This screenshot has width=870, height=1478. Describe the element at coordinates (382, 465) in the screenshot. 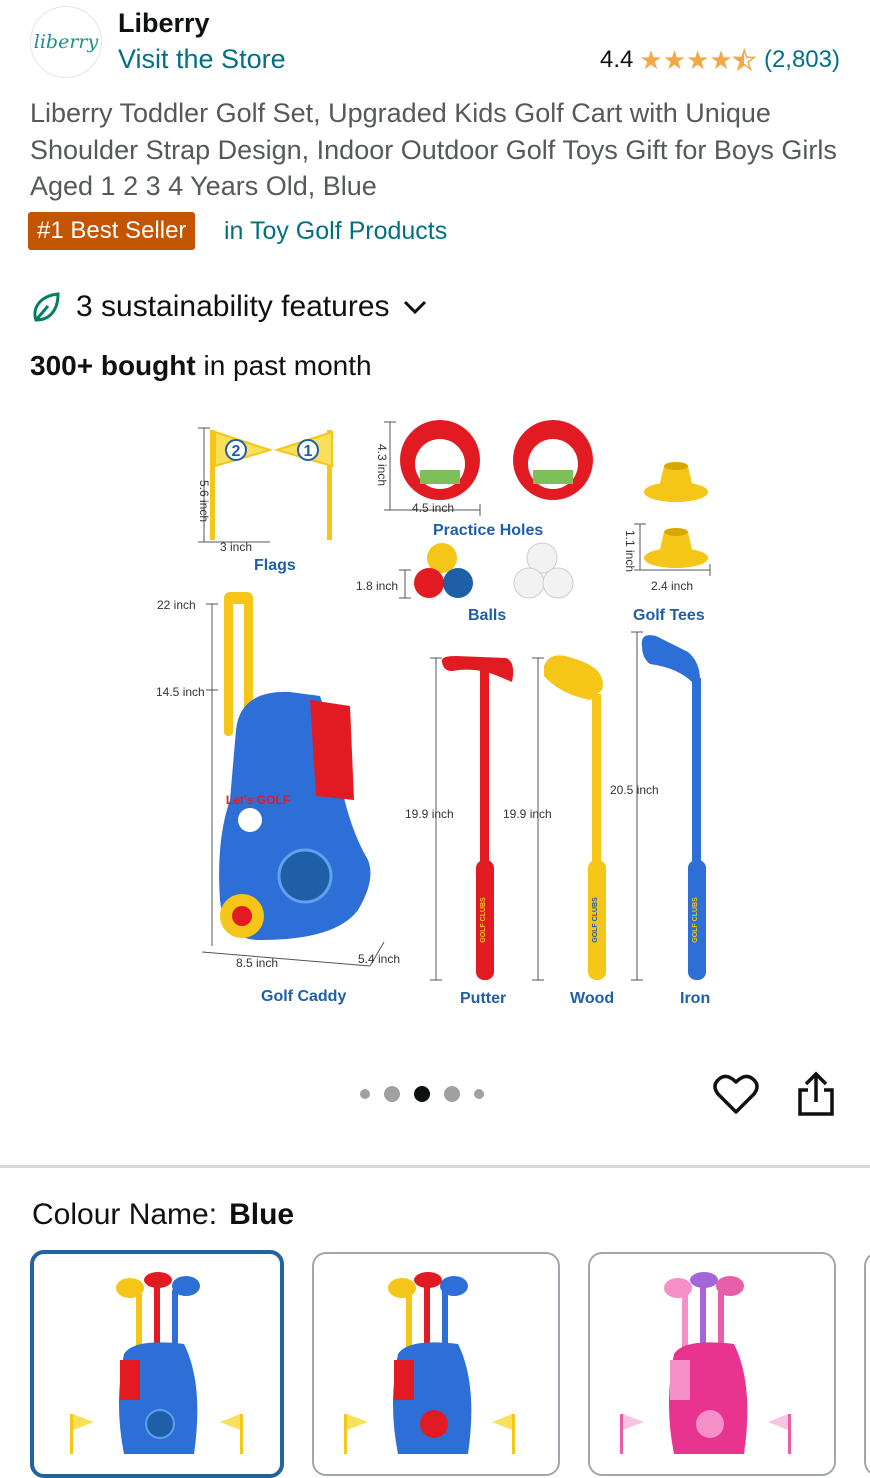

I see `dim-hole-height: 4.3 inch` at that location.